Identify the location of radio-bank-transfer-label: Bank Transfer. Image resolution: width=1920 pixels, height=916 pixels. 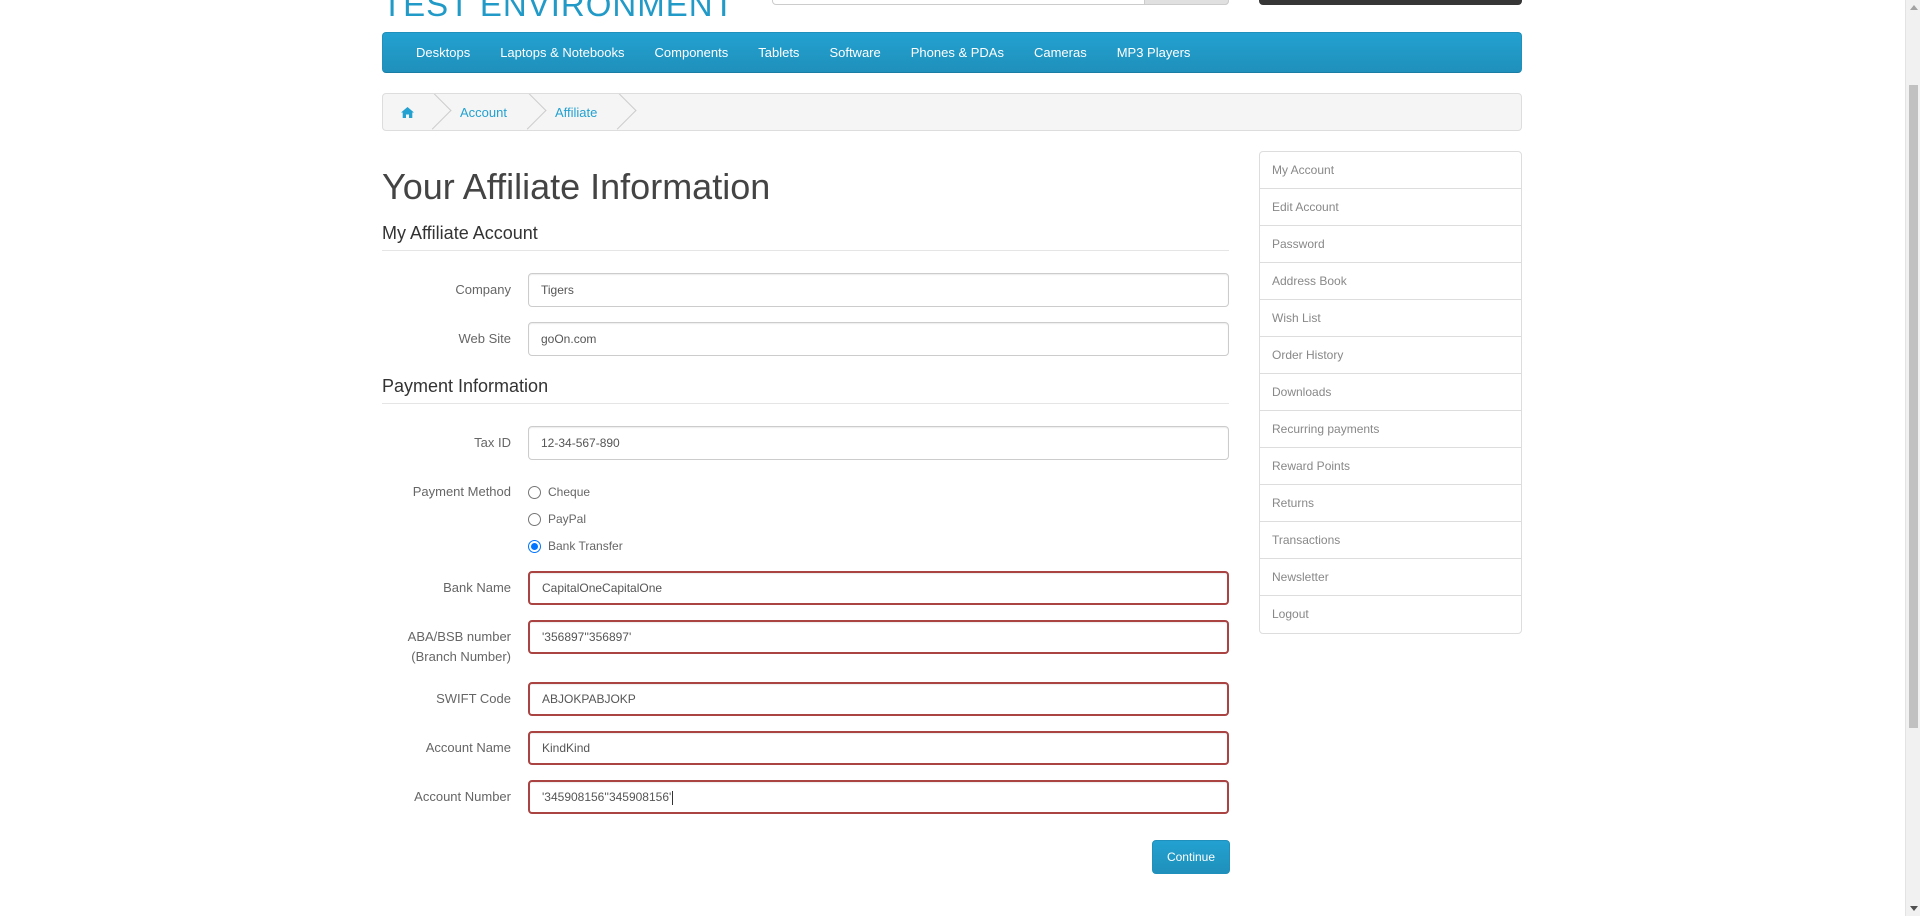
(585, 546).